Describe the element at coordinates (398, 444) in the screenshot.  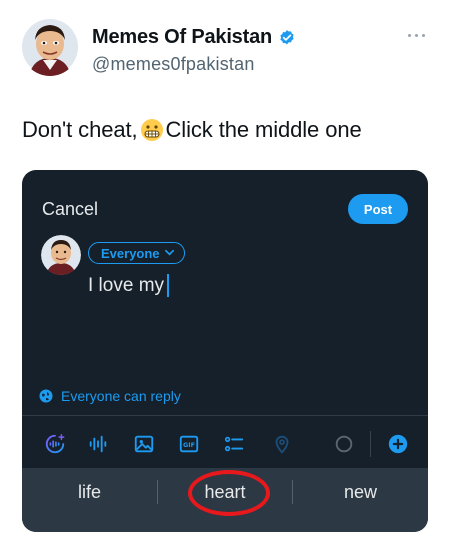
I see `add-icon` at that location.